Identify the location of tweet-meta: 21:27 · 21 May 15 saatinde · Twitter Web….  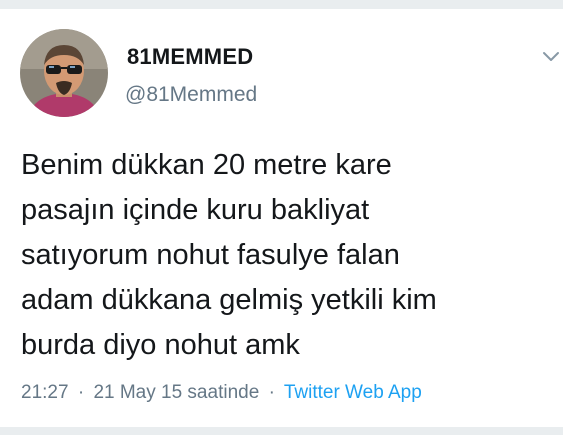
(221, 393).